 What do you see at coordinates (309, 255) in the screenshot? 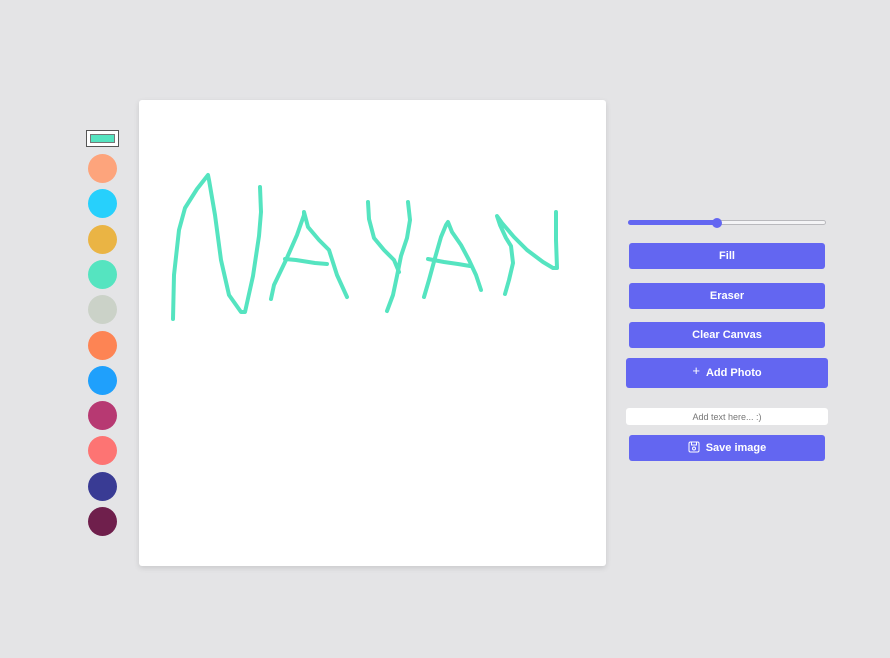
I see `stroke-letter-a1` at bounding box center [309, 255].